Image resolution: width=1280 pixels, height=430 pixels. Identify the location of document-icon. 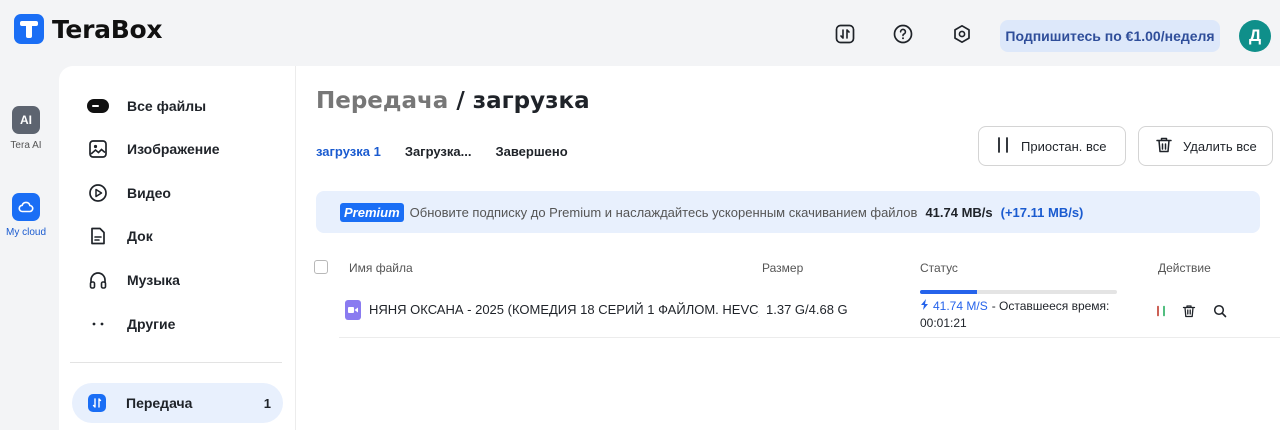
(98, 236).